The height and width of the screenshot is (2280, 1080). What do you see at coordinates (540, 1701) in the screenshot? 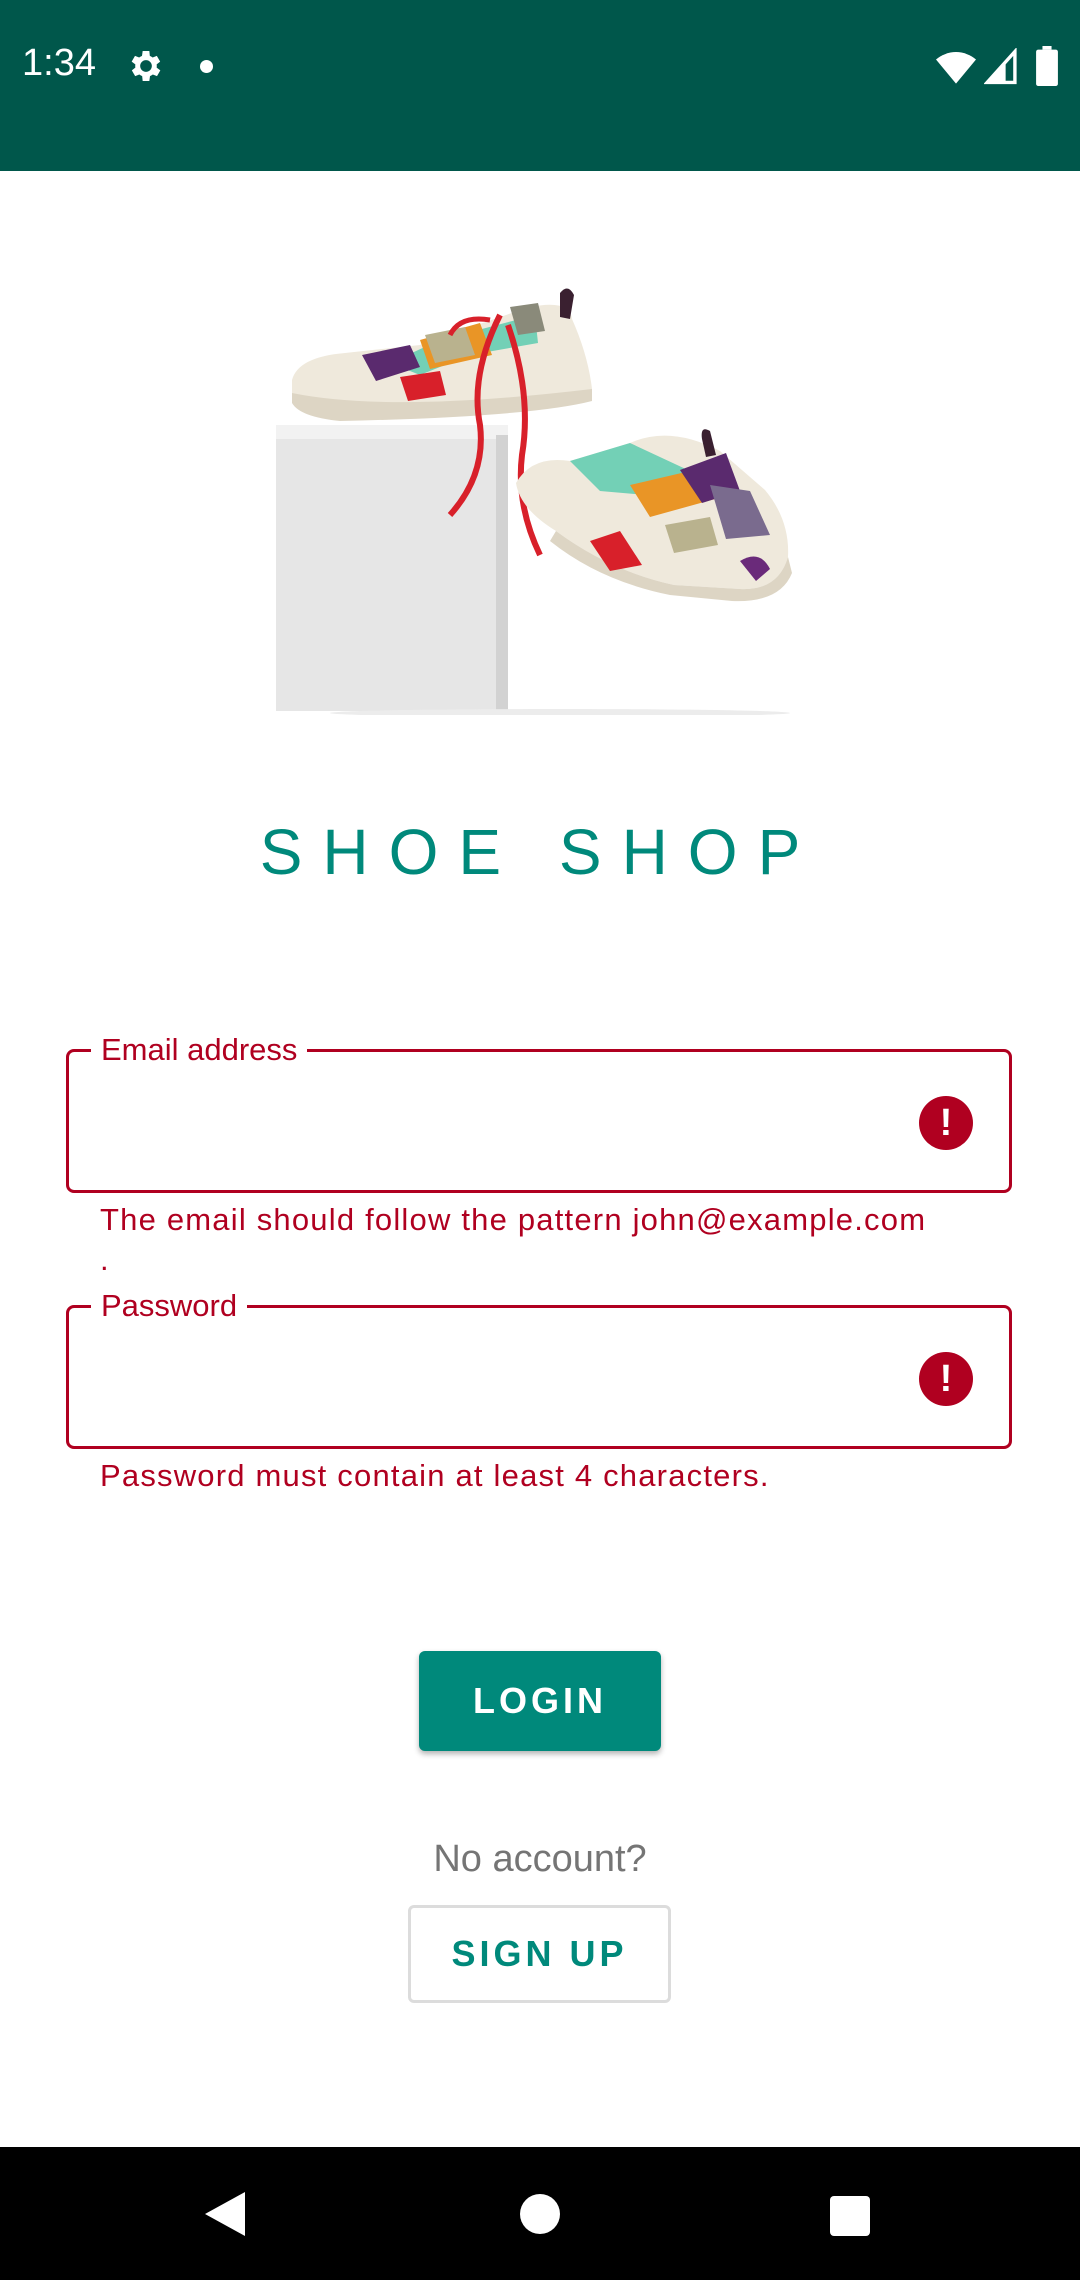
I see `login-button: LOGIN` at bounding box center [540, 1701].